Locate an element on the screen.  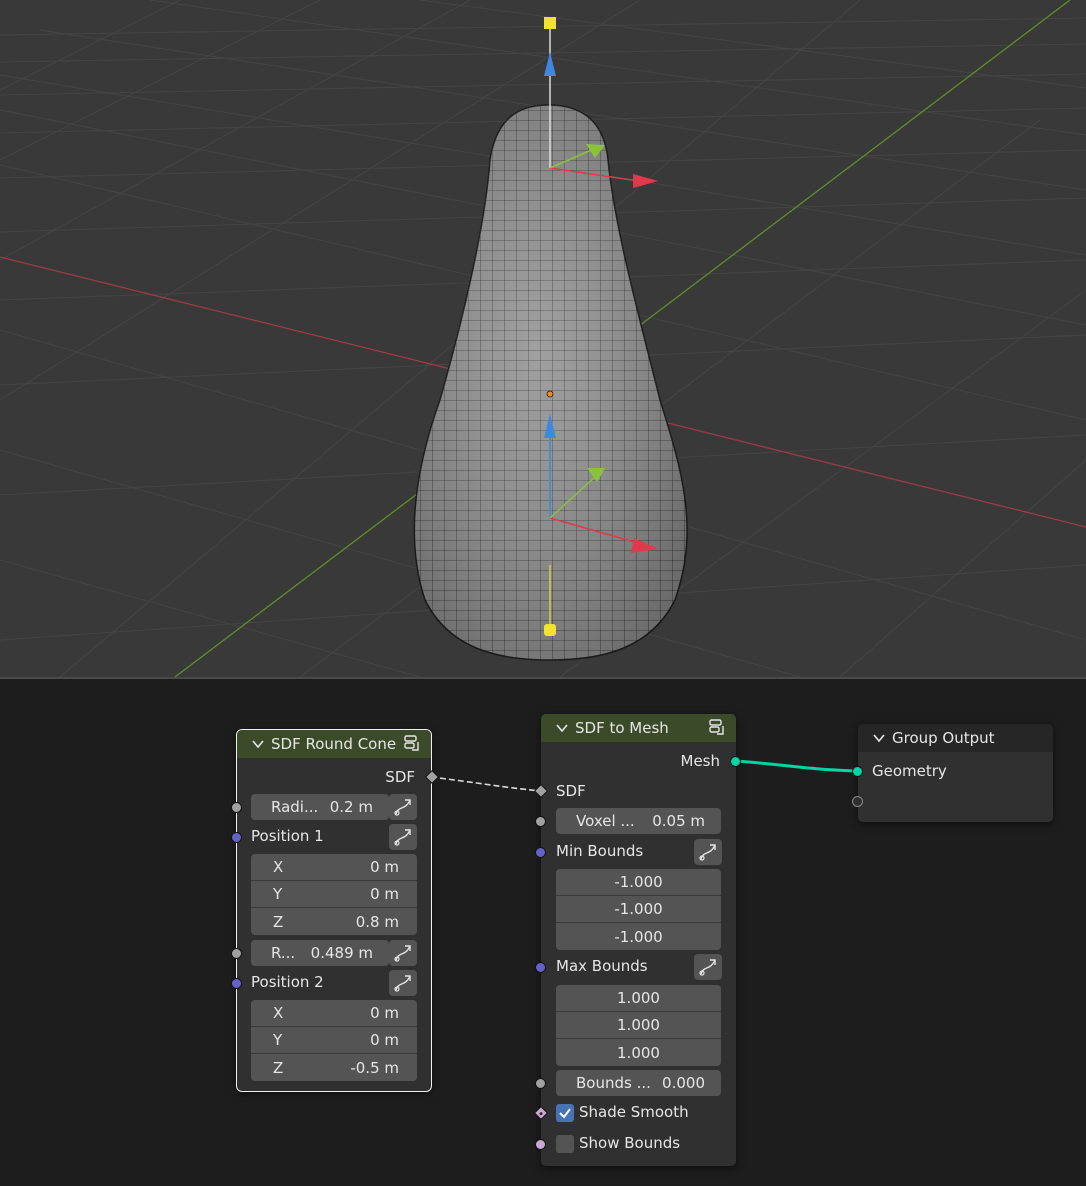
node-title: Group Output is located at coordinates (943, 738).